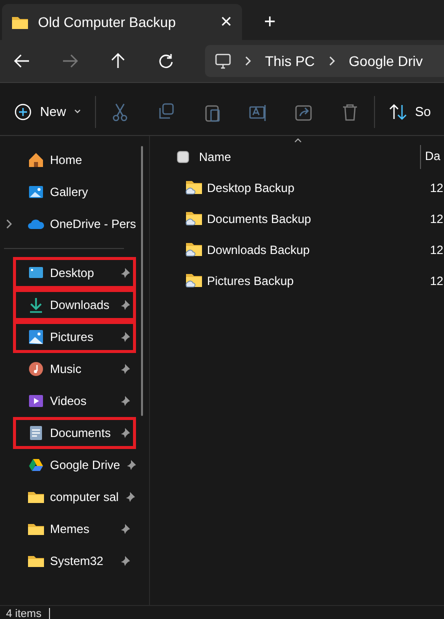 This screenshot has width=444, height=619. I want to click on scrollbar, so click(142, 281).